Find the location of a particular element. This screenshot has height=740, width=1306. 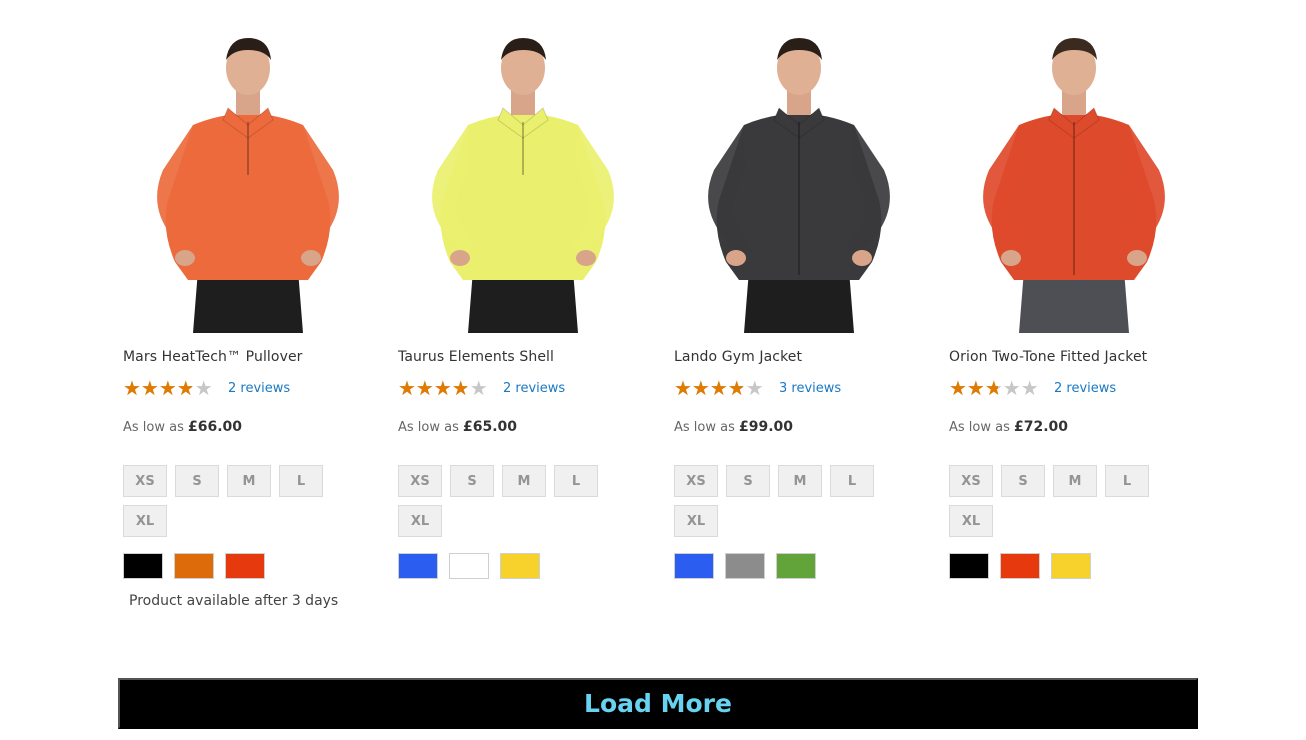

availability-note: Product available after 3 days is located at coordinates (234, 601).